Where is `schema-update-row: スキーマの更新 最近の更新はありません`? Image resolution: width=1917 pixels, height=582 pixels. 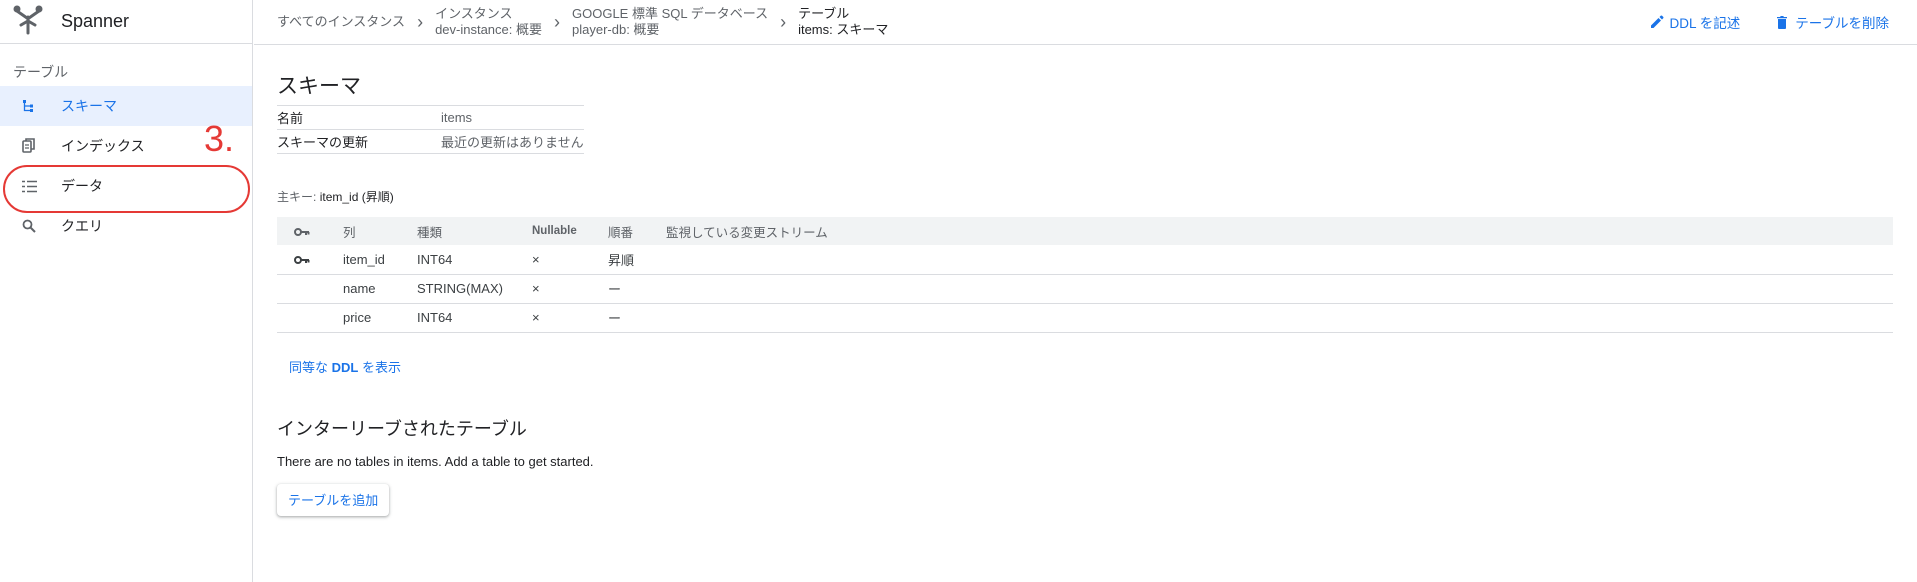
schema-update-row: スキーマの更新 最近の更新はありません is located at coordinates (430, 142).